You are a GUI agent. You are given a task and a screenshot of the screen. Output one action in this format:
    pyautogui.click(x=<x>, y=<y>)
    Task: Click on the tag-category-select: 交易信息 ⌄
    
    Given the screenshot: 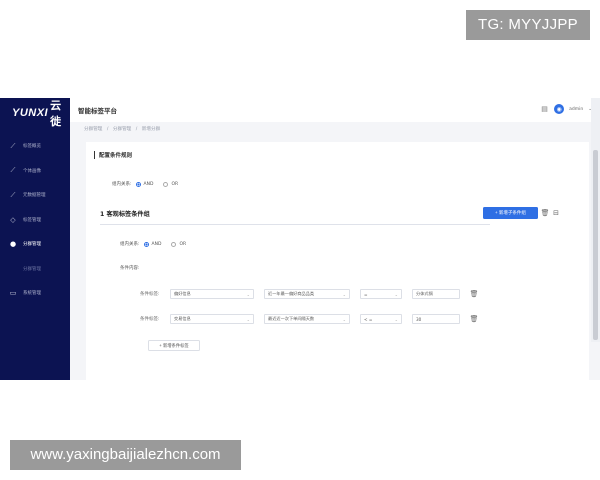 What is the action you would take?
    pyautogui.click(x=212, y=319)
    